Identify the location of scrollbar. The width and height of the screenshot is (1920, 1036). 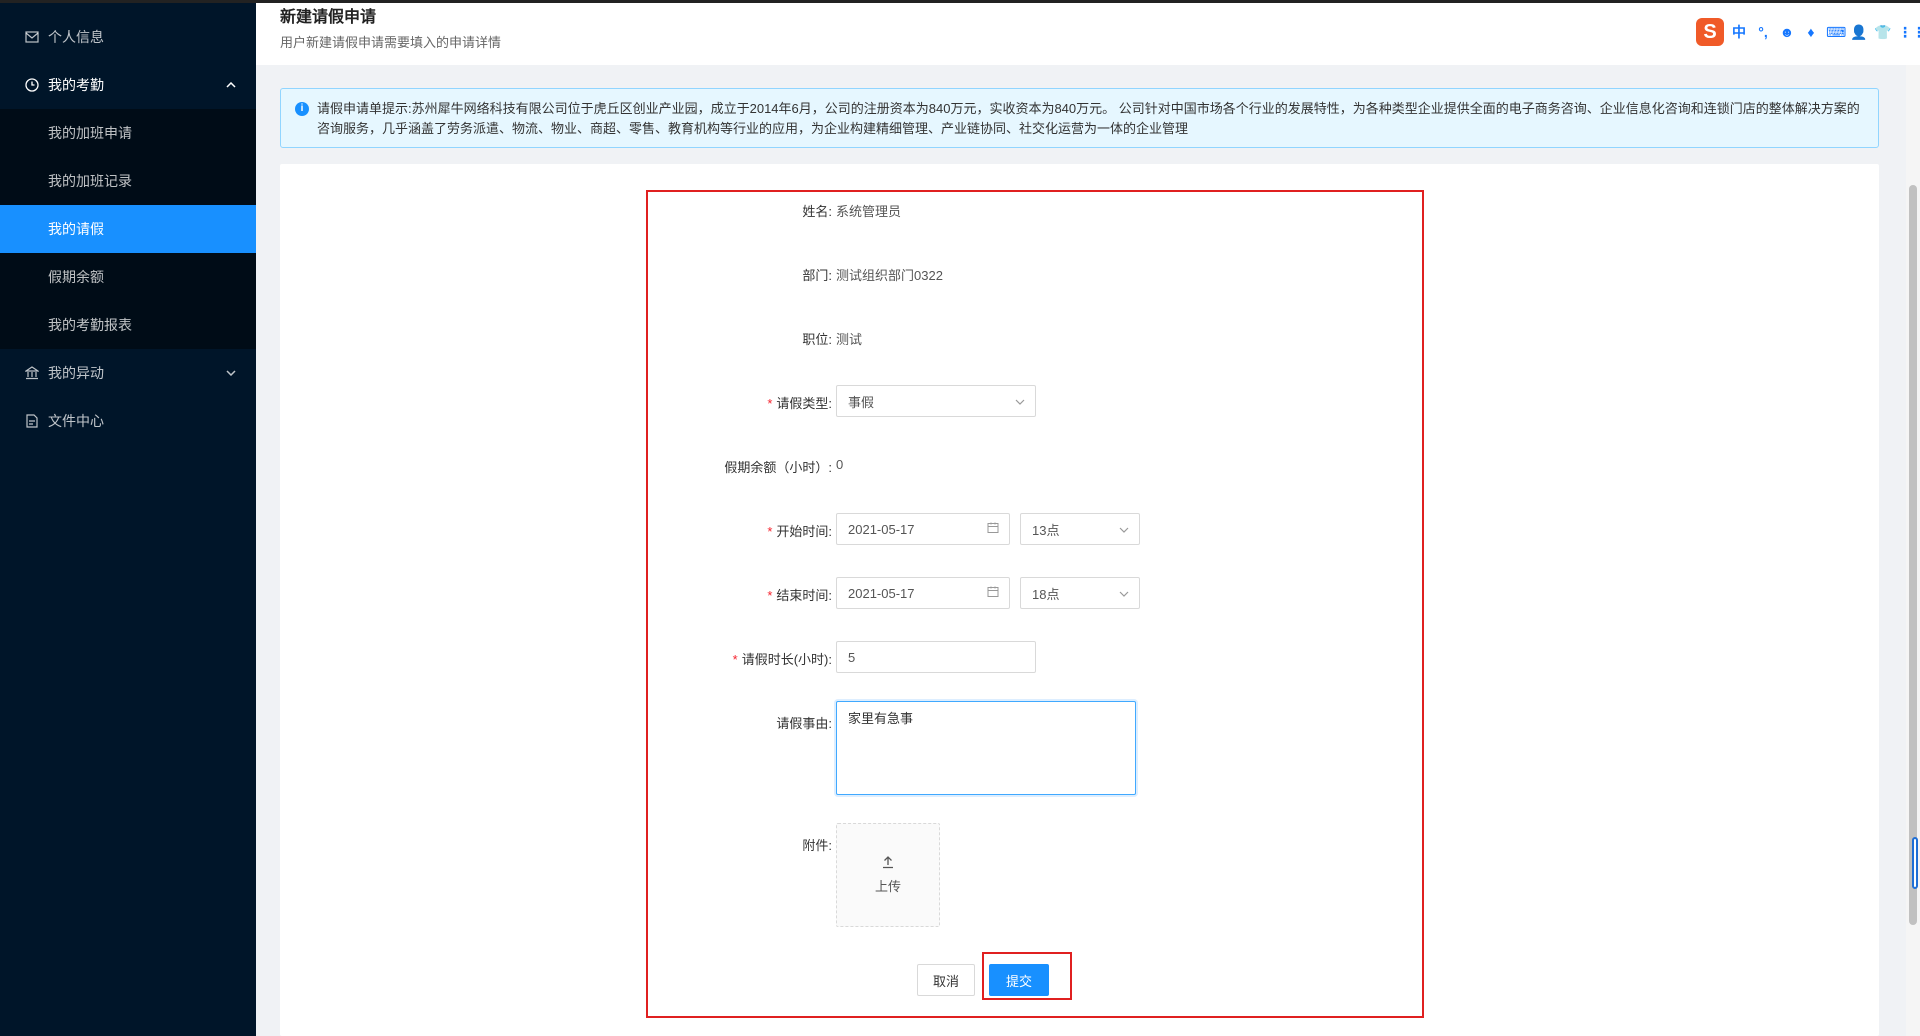
(1913, 550).